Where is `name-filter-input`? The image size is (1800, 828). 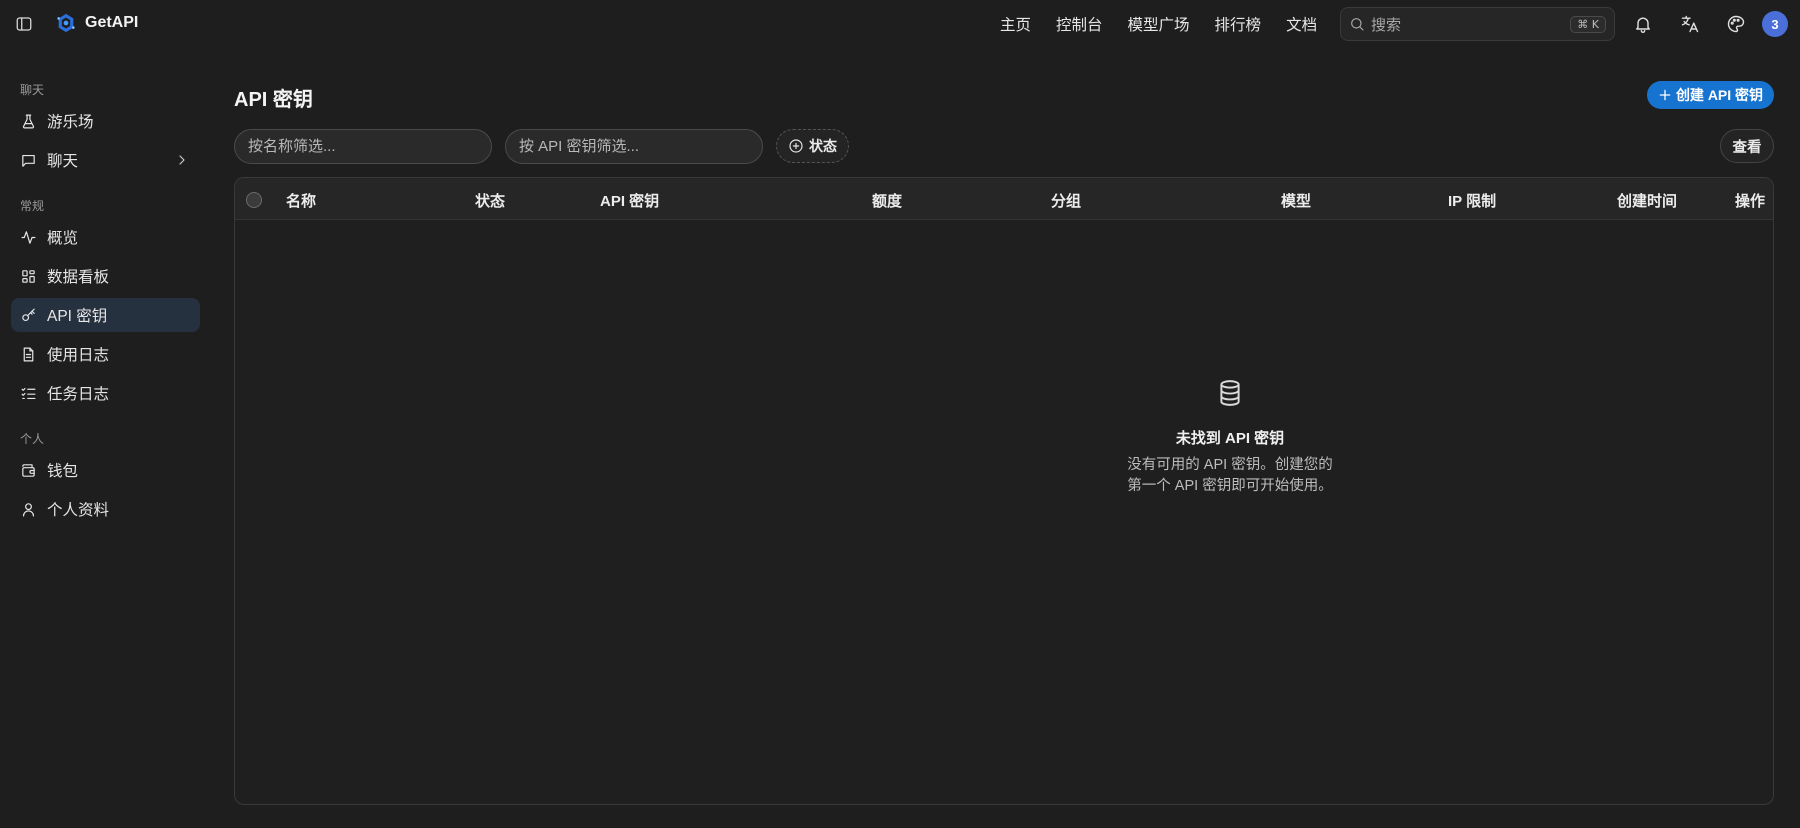 name-filter-input is located at coordinates (363, 146).